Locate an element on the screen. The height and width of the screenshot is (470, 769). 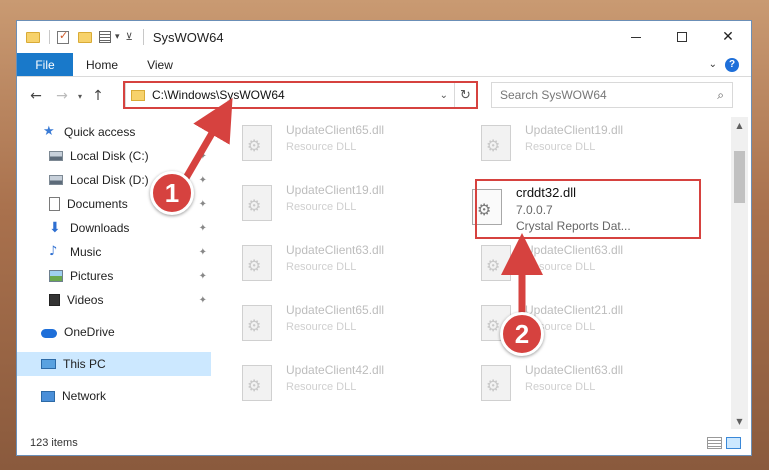
step-2-badge: 2 is located at coordinates (522, 334).